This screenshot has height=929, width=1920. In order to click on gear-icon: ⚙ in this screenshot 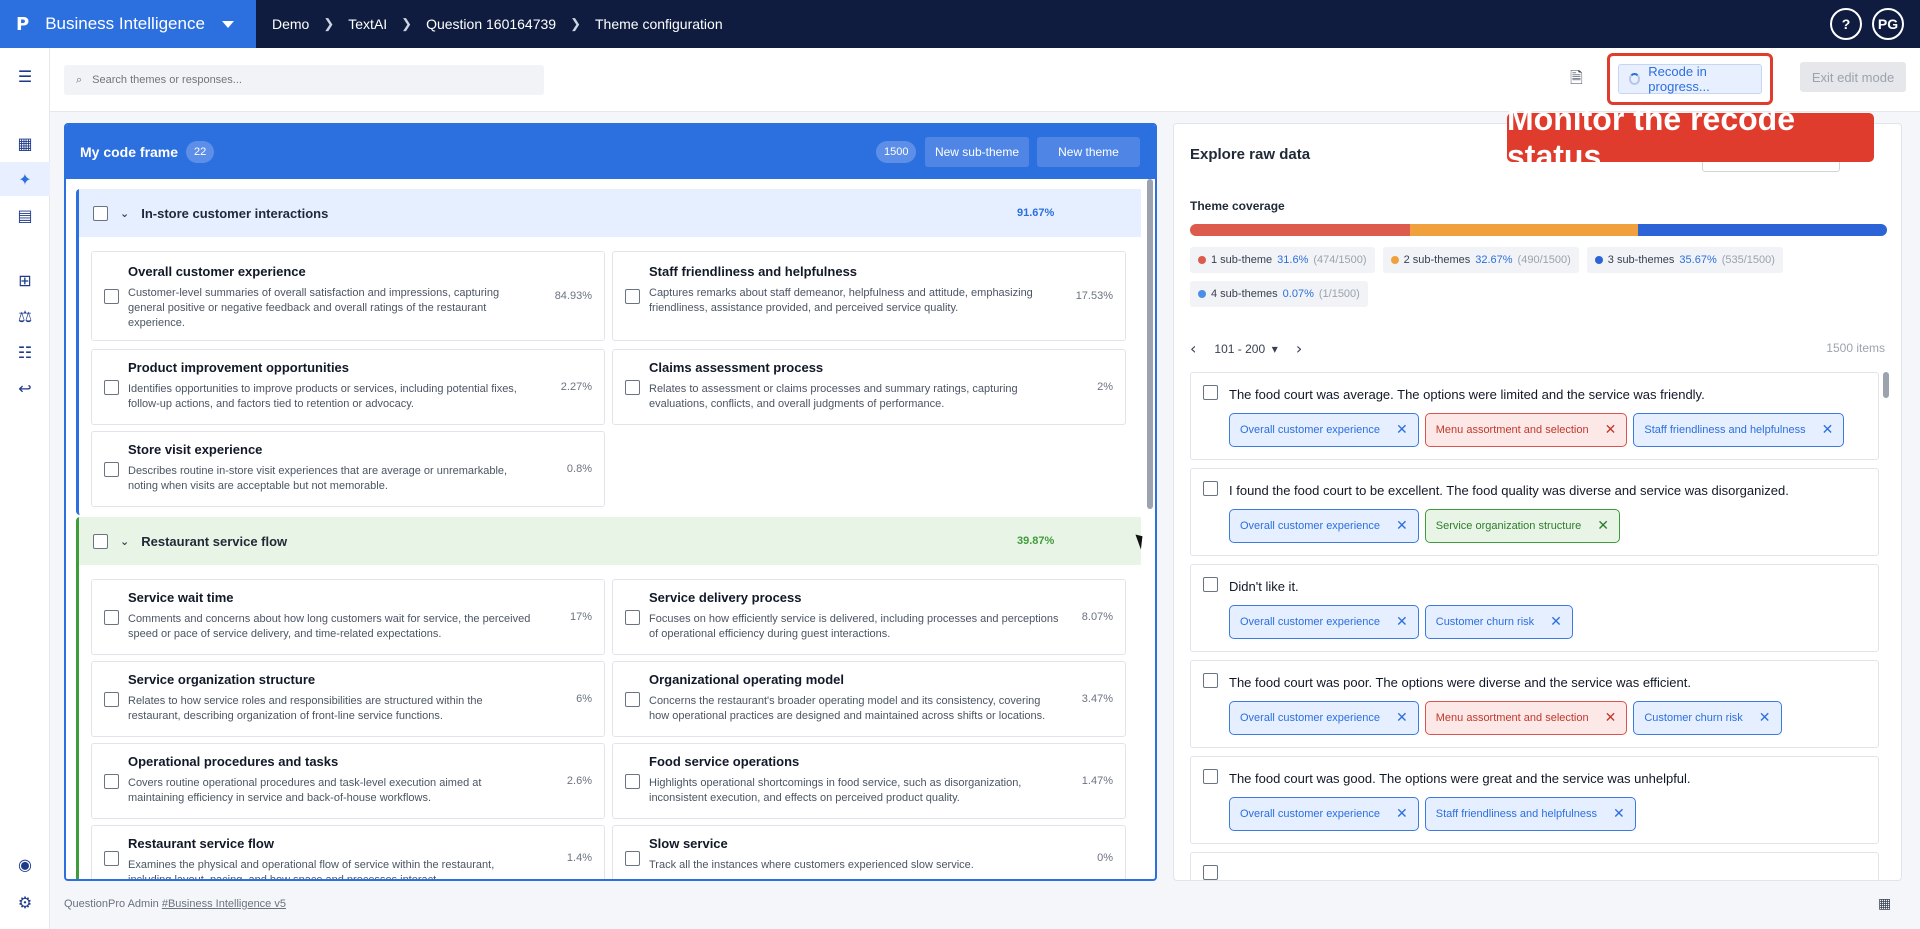, I will do `click(25, 902)`.